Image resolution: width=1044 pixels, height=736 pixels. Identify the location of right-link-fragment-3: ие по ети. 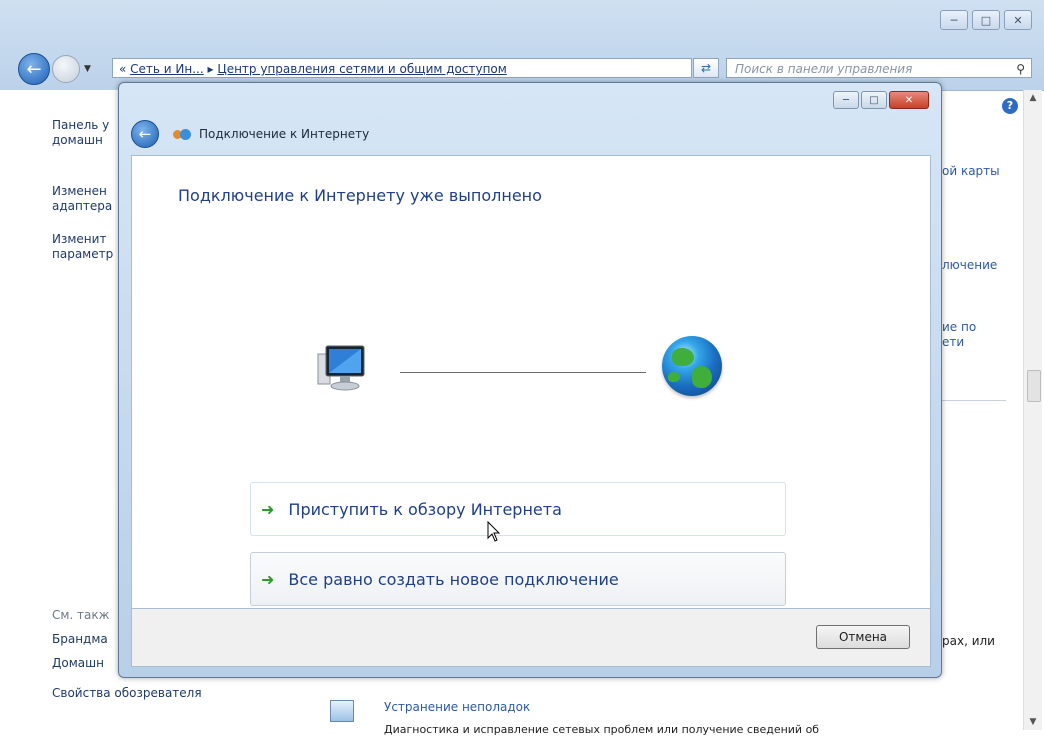
(959, 335).